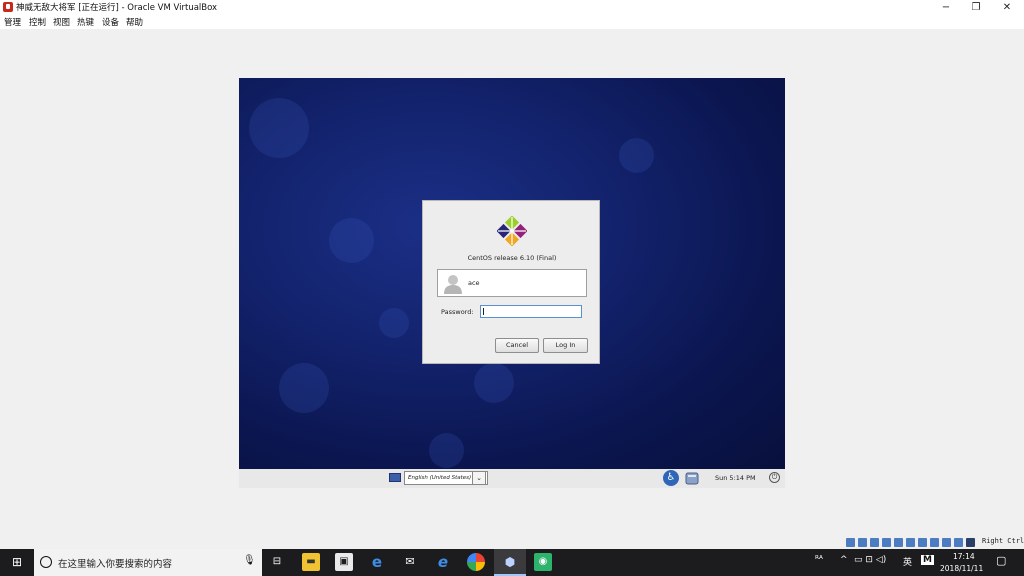 The image size is (1024, 576). Describe the element at coordinates (1007, 7) in the screenshot. I see `close-button: ✕` at that location.